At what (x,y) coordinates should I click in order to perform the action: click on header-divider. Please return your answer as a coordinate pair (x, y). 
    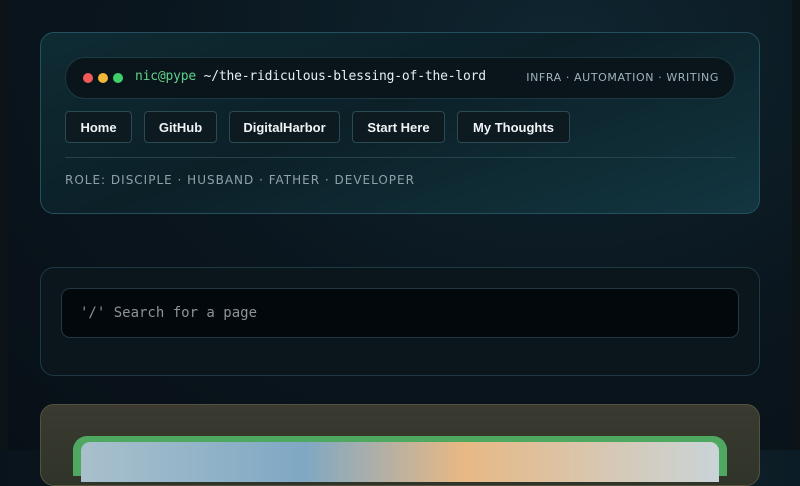
    Looking at the image, I should click on (400, 157).